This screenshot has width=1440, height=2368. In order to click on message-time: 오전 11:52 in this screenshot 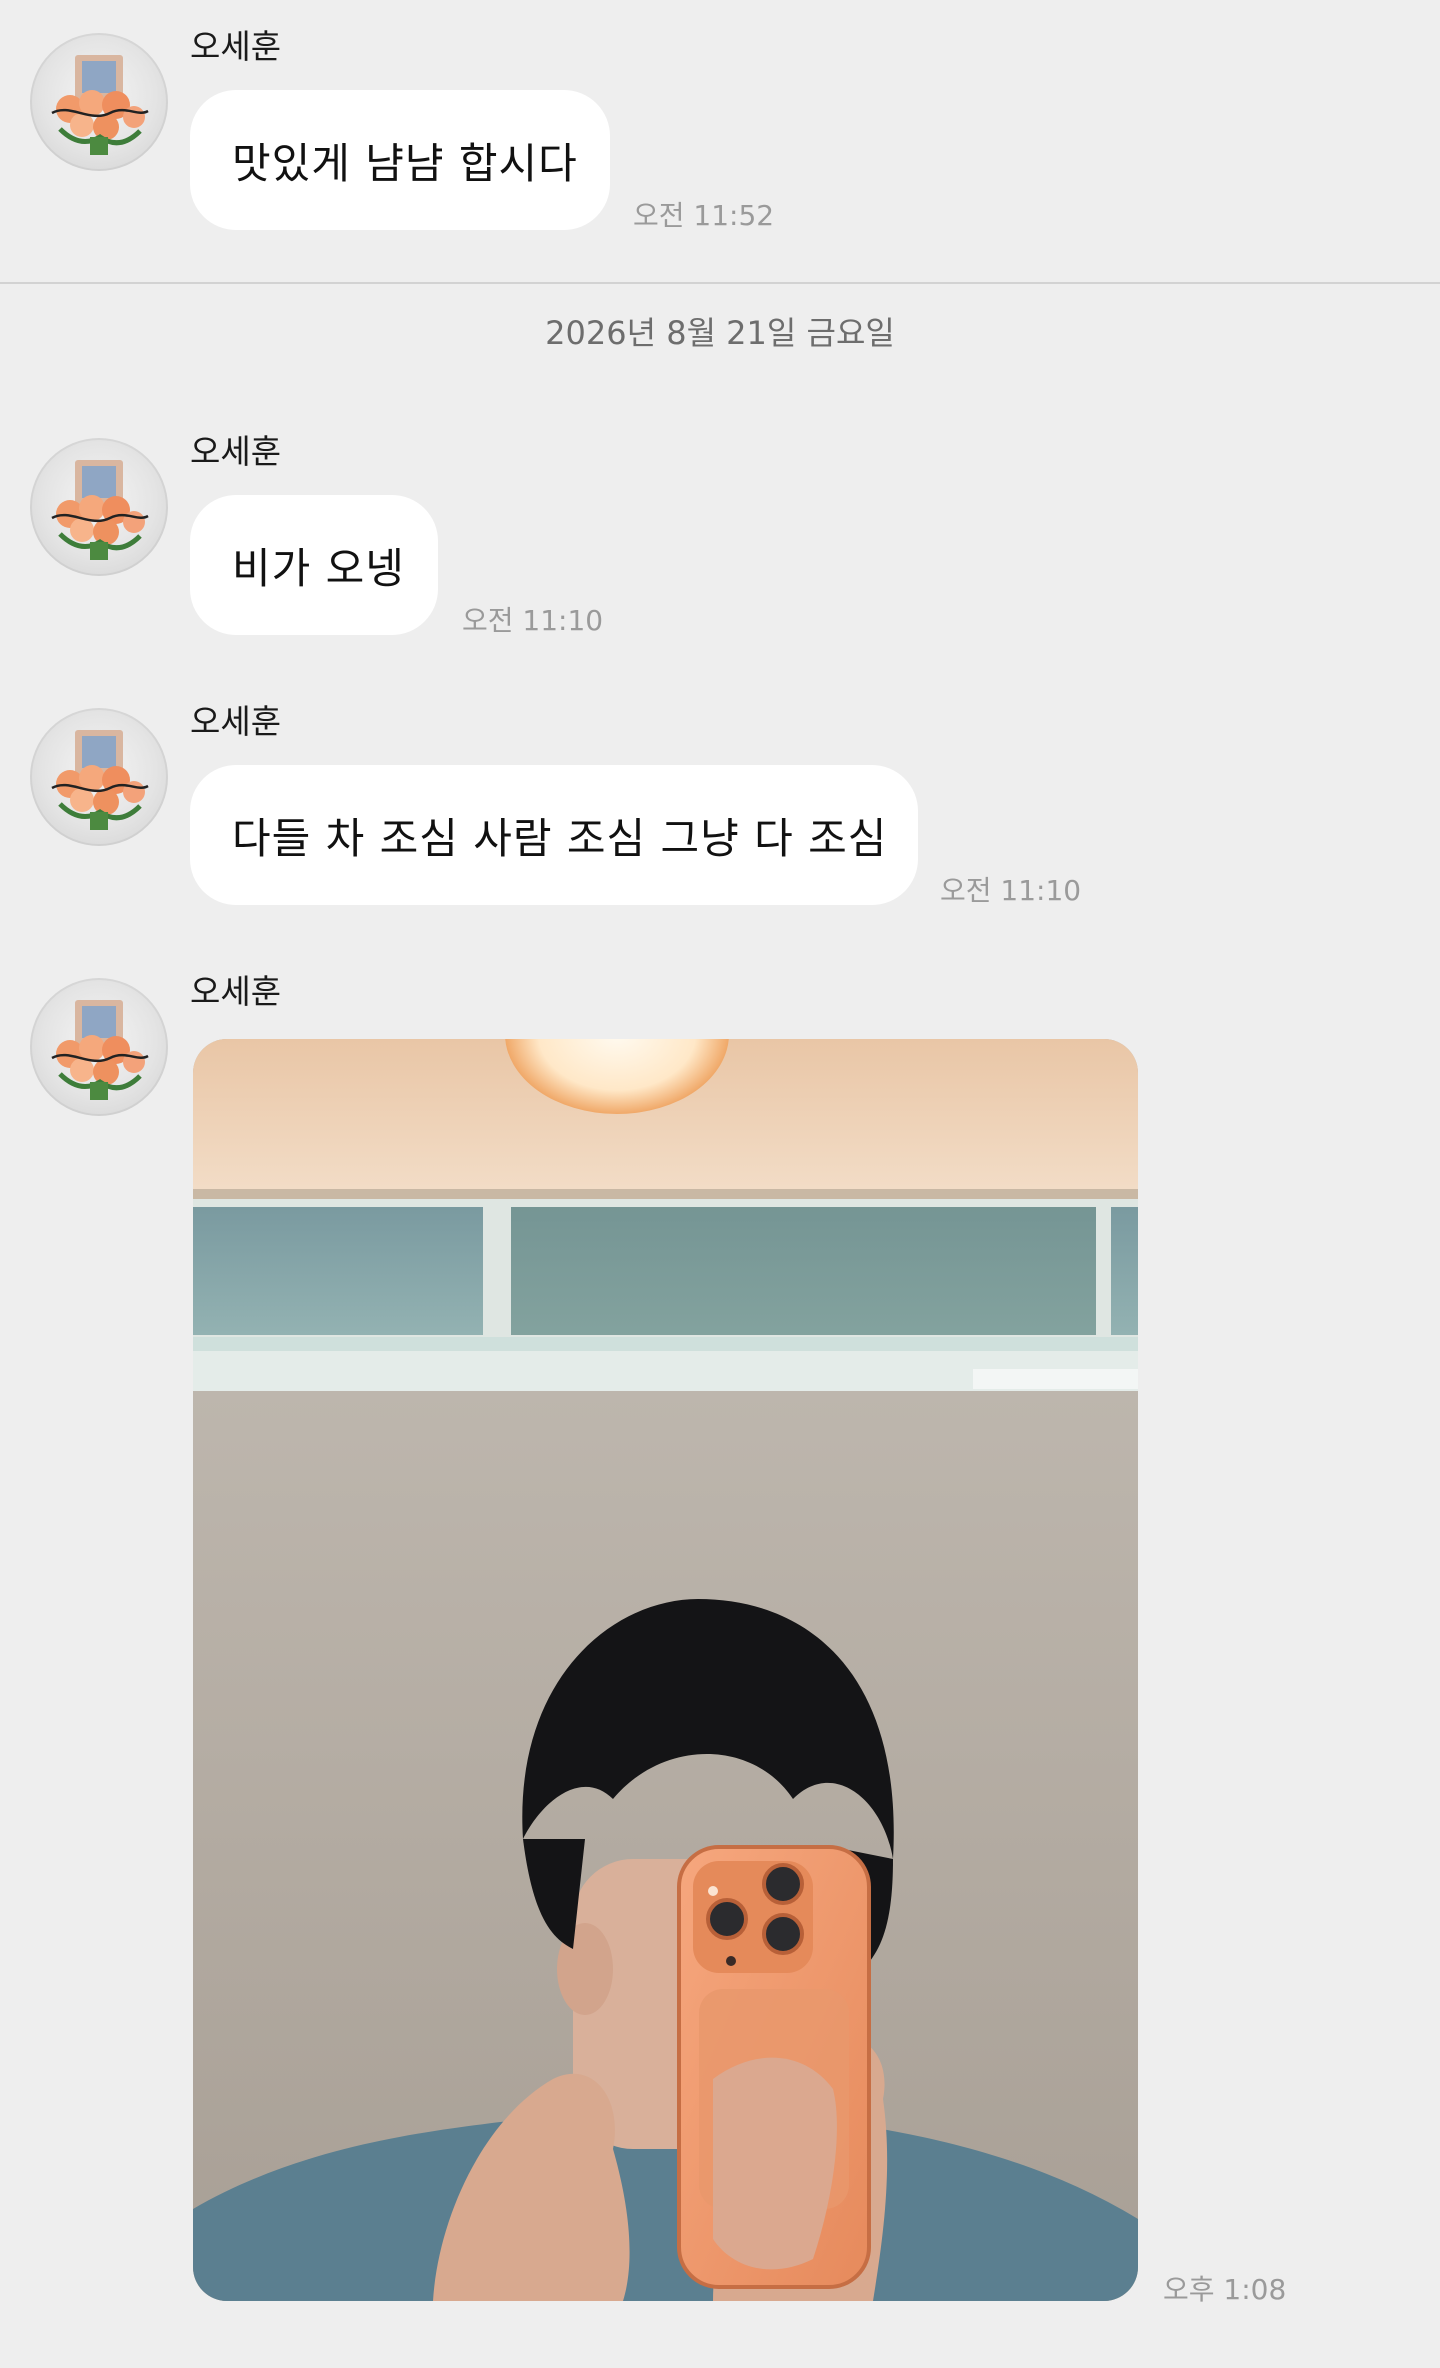, I will do `click(704, 215)`.